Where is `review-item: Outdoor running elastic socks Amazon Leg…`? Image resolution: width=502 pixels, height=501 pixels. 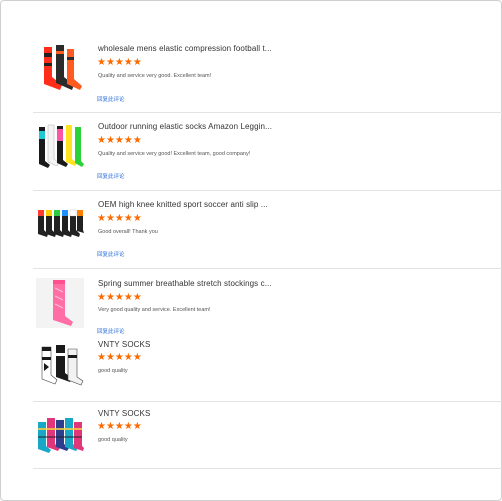
review-item: Outdoor running elastic socks Amazon Leg… is located at coordinates (267, 152).